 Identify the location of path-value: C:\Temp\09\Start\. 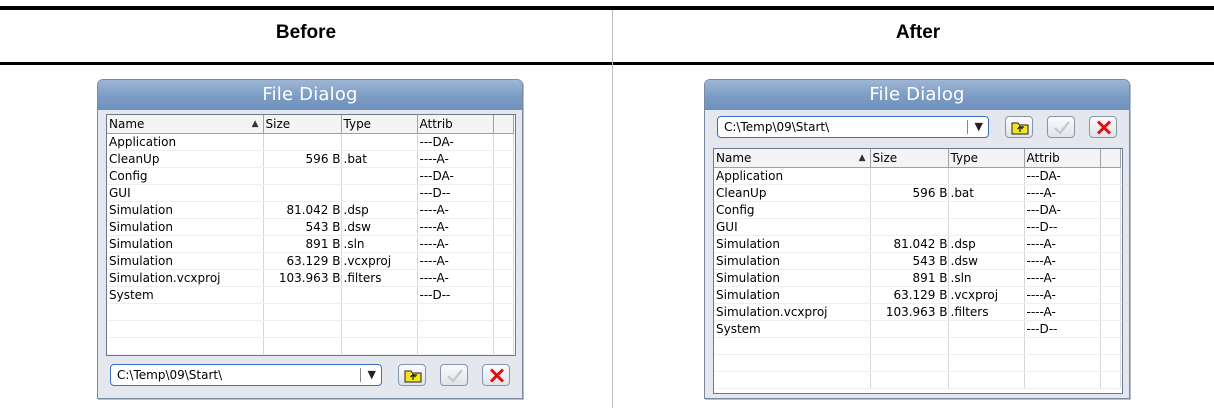
(170, 375).